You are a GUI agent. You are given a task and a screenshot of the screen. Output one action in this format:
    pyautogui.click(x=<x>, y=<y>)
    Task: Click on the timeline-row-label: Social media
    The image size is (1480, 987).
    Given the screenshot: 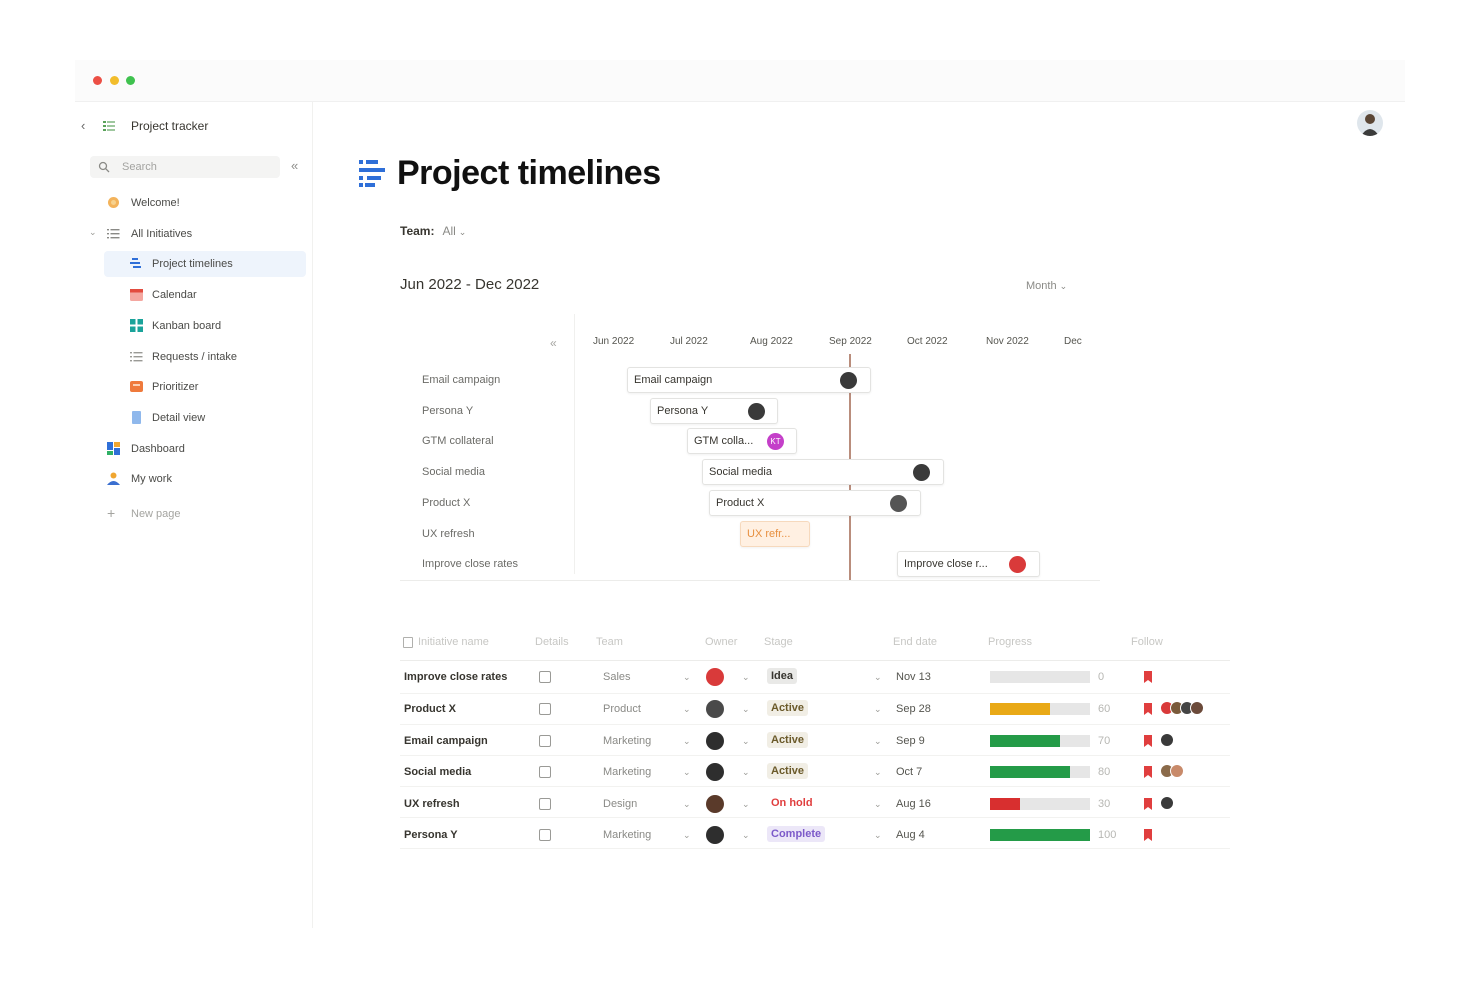 What is the action you would take?
    pyautogui.click(x=453, y=472)
    